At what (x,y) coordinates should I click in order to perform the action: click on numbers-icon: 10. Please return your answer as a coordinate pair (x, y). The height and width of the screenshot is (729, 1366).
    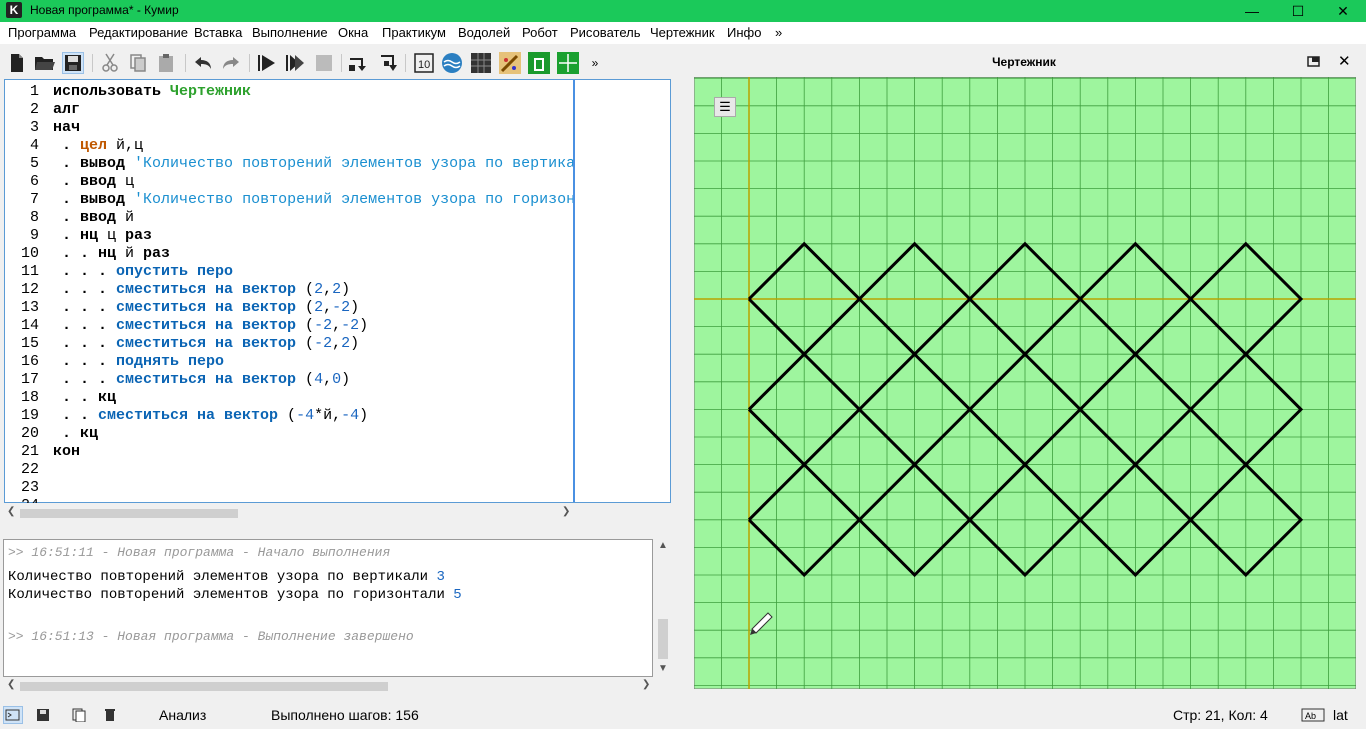
    Looking at the image, I should click on (424, 63).